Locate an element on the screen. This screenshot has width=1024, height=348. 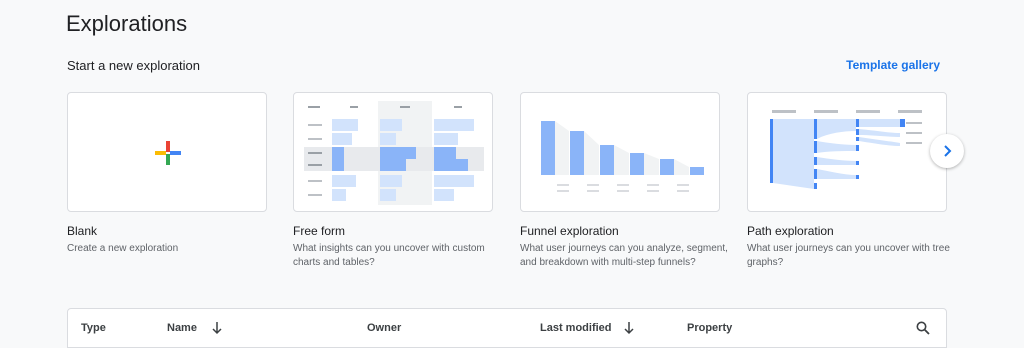
free-form-illustration is located at coordinates (394, 153).